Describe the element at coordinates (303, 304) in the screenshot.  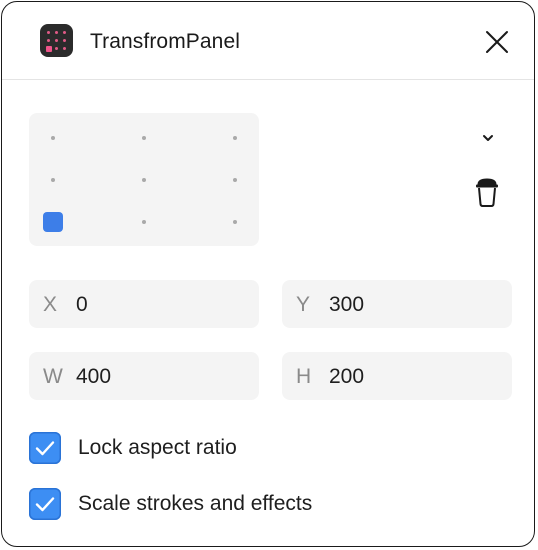
I see `y-label: Y` at that location.